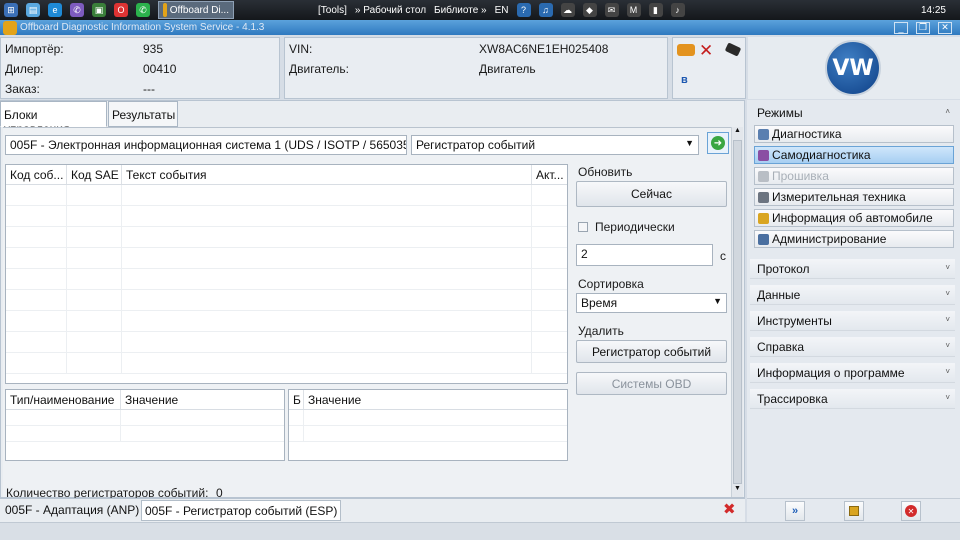 The width and height of the screenshot is (960, 540). I want to click on sidebar-section-1: Протокол ˅, so click(852, 269).